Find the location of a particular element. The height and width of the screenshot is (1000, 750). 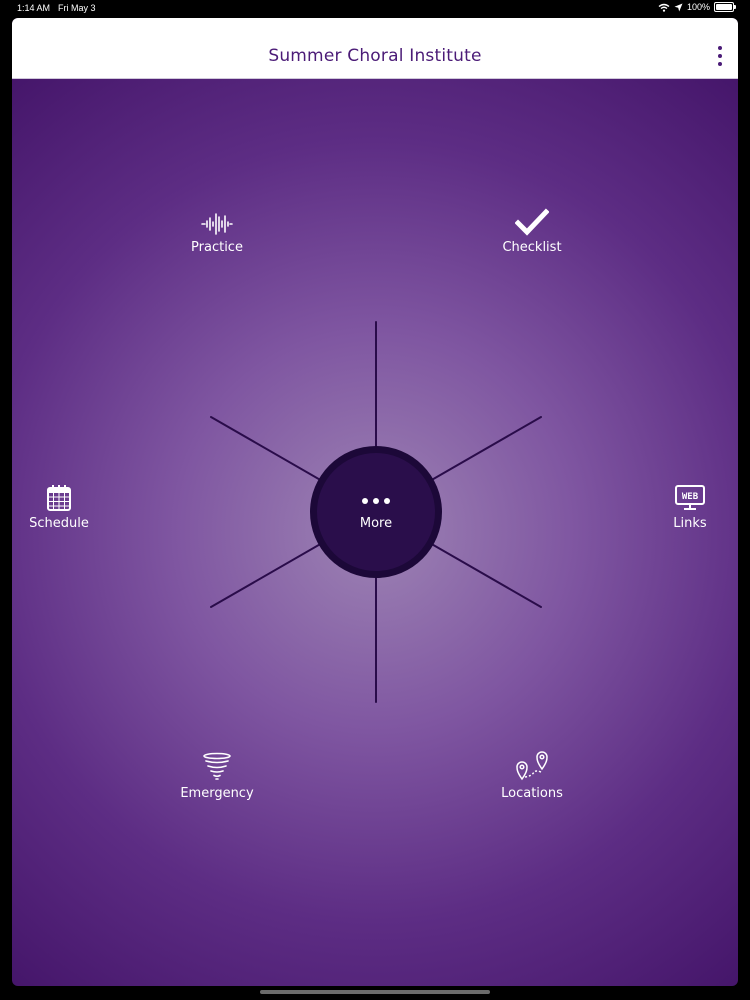

status-right: 100% is located at coordinates (697, 7).